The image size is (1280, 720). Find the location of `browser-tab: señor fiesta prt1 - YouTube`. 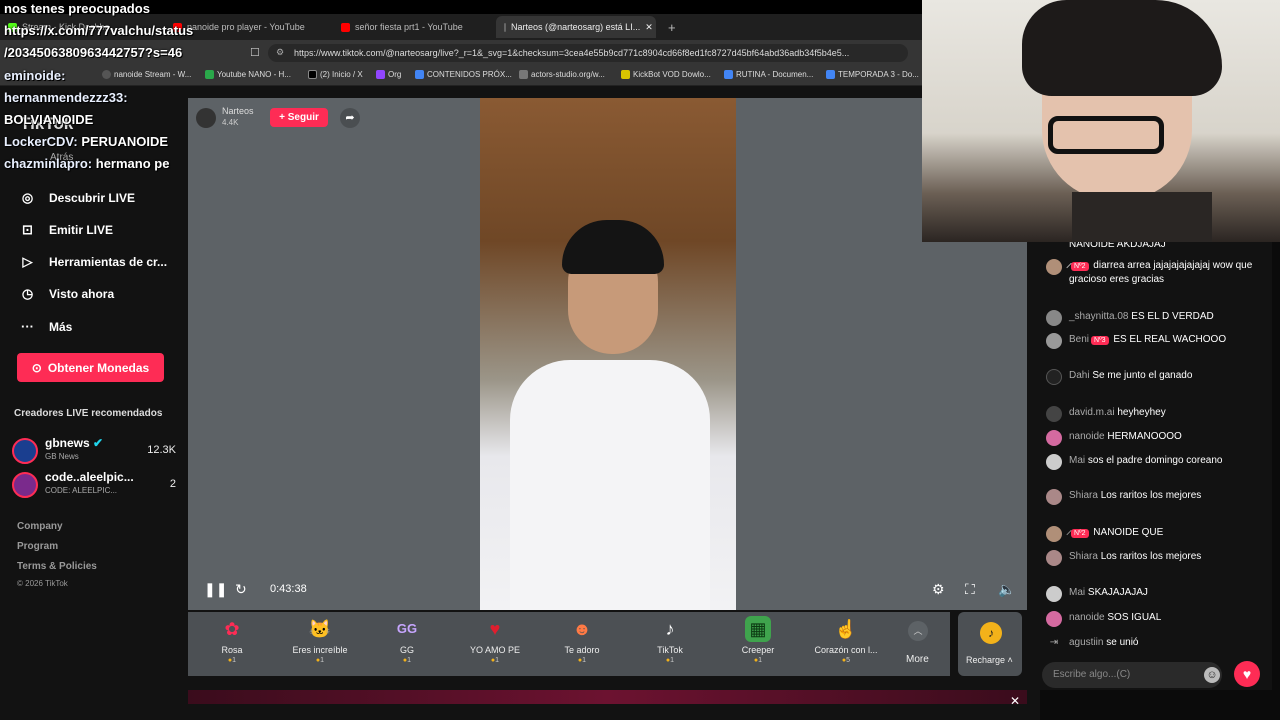

browser-tab: señor fiesta prt1 - YouTube is located at coordinates (414, 27).